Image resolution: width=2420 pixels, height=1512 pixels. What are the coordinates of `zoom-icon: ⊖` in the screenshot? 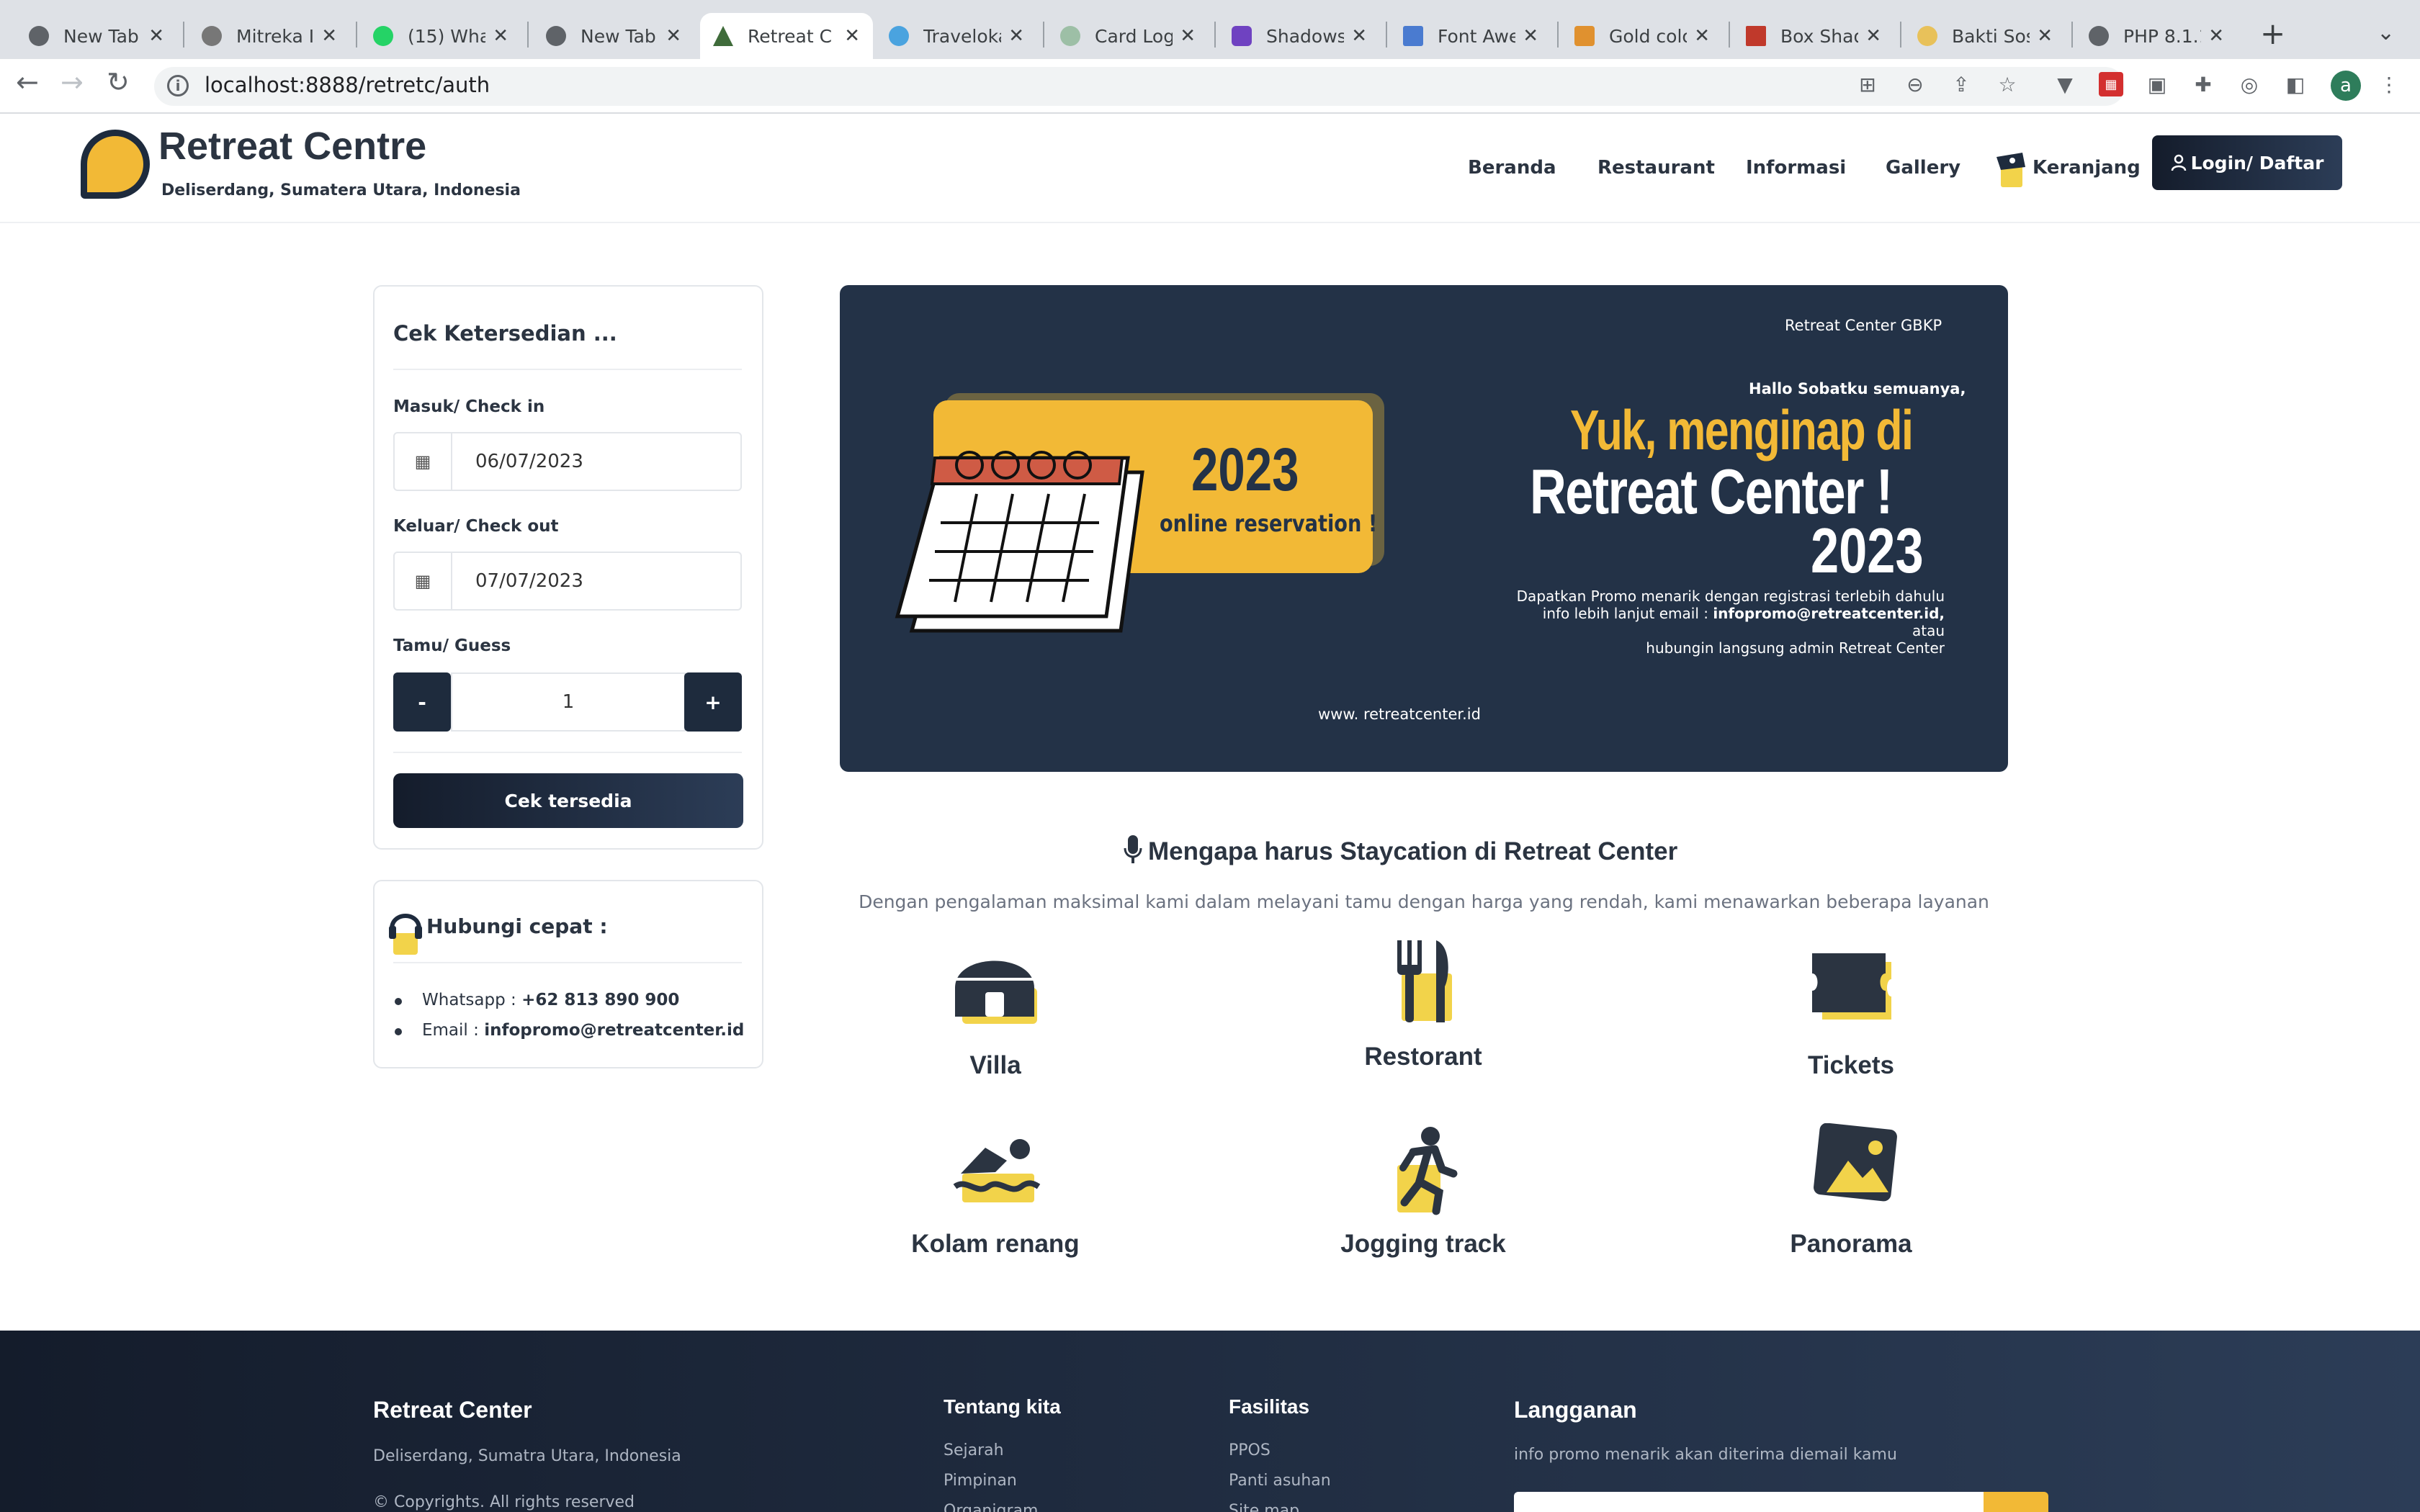 It's located at (1915, 84).